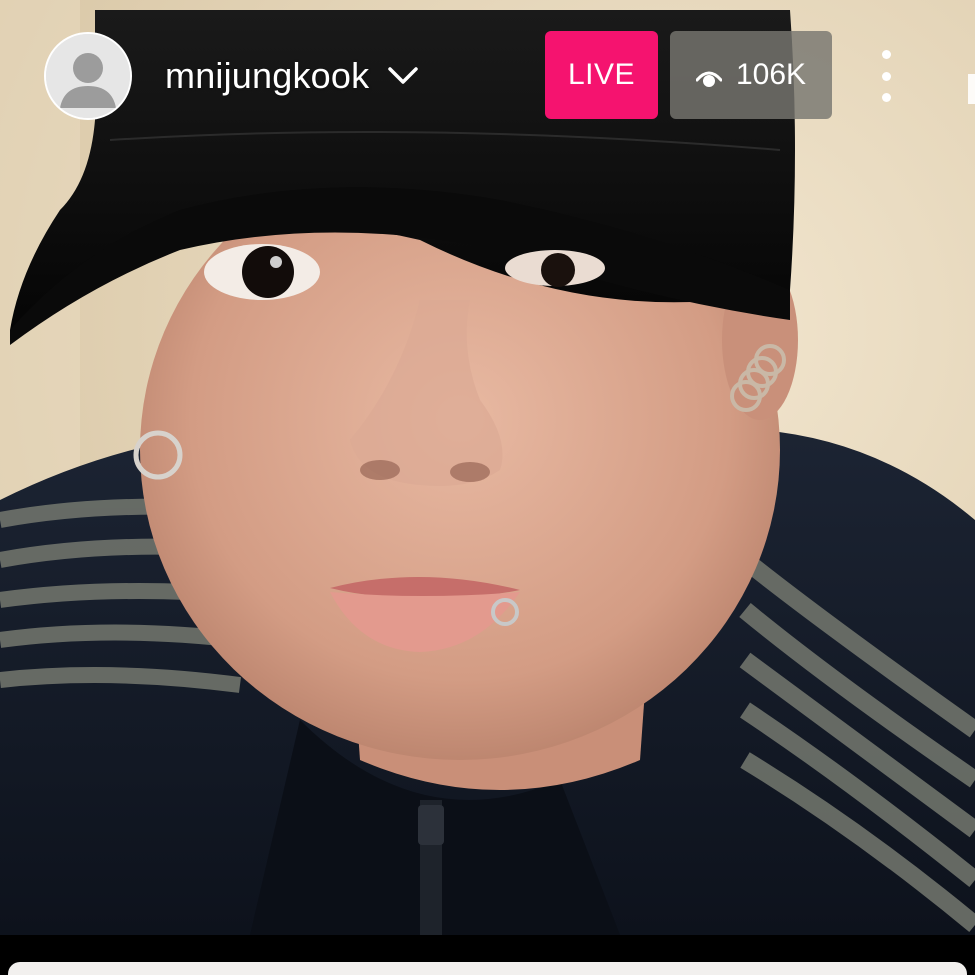  I want to click on username-dropdown: mnijungkook, so click(292, 75).